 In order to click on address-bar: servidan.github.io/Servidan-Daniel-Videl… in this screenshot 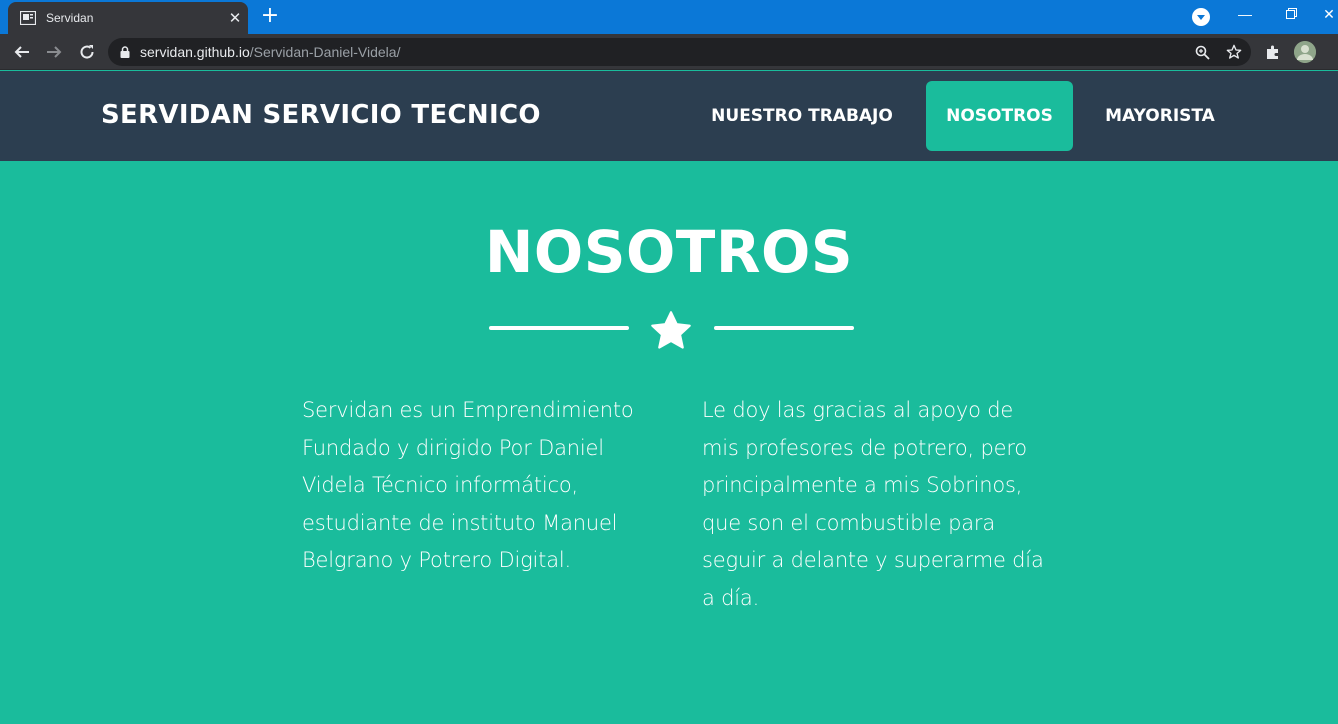, I will do `click(679, 52)`.